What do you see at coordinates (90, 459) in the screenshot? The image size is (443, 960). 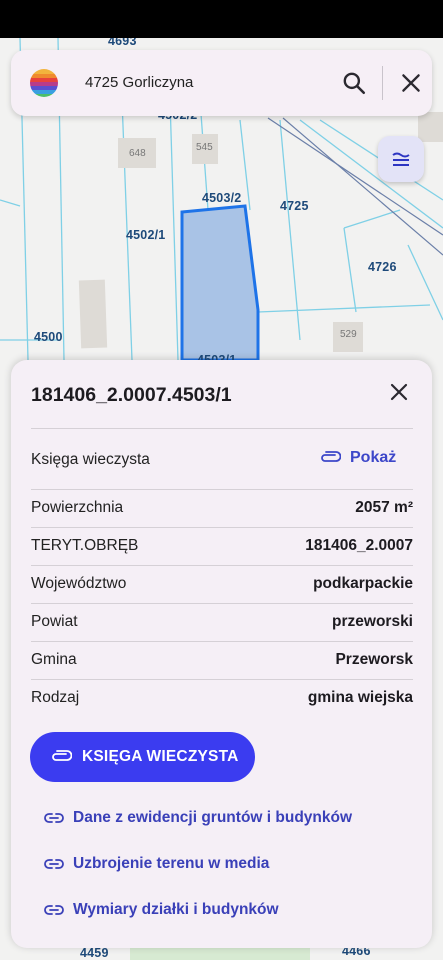 I see `kw-label: Księga wieczysta` at bounding box center [90, 459].